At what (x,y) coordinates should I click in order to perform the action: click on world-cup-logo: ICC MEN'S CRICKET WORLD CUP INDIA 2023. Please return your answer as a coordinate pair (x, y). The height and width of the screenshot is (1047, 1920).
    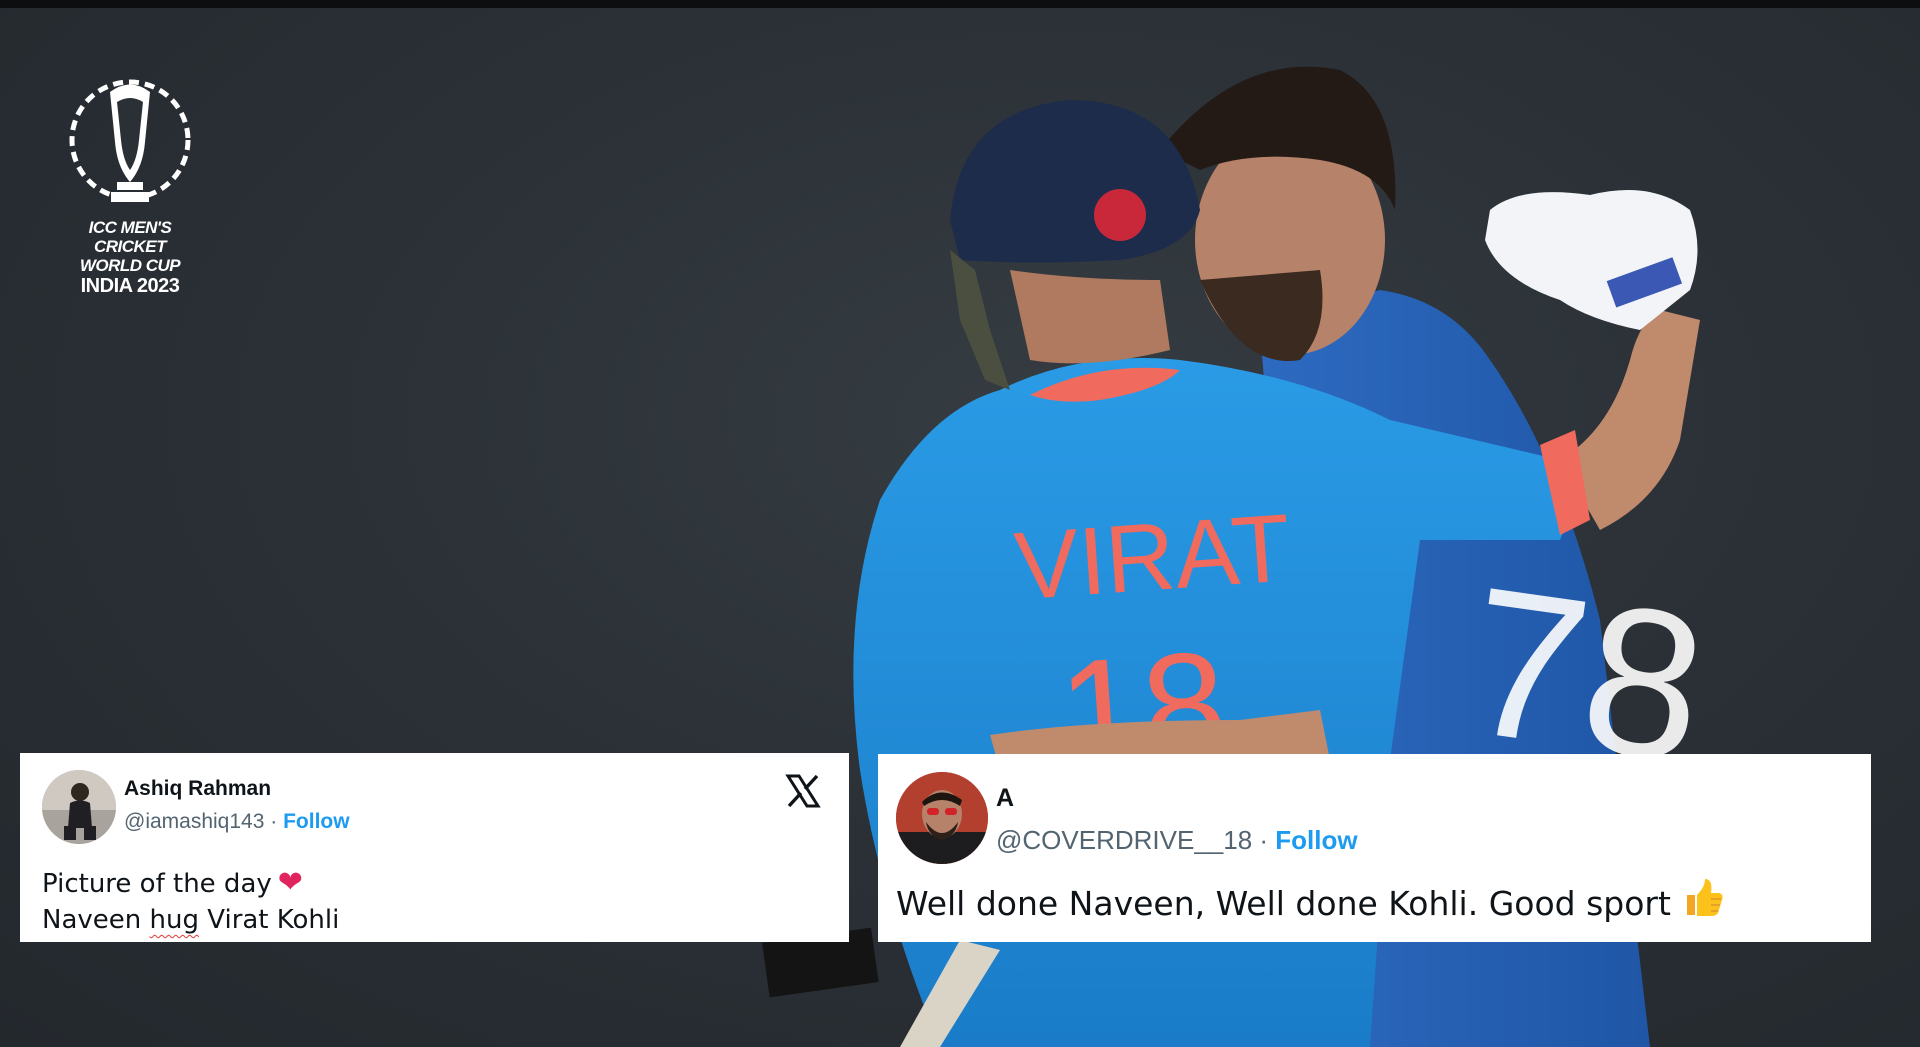
    Looking at the image, I should click on (130, 192).